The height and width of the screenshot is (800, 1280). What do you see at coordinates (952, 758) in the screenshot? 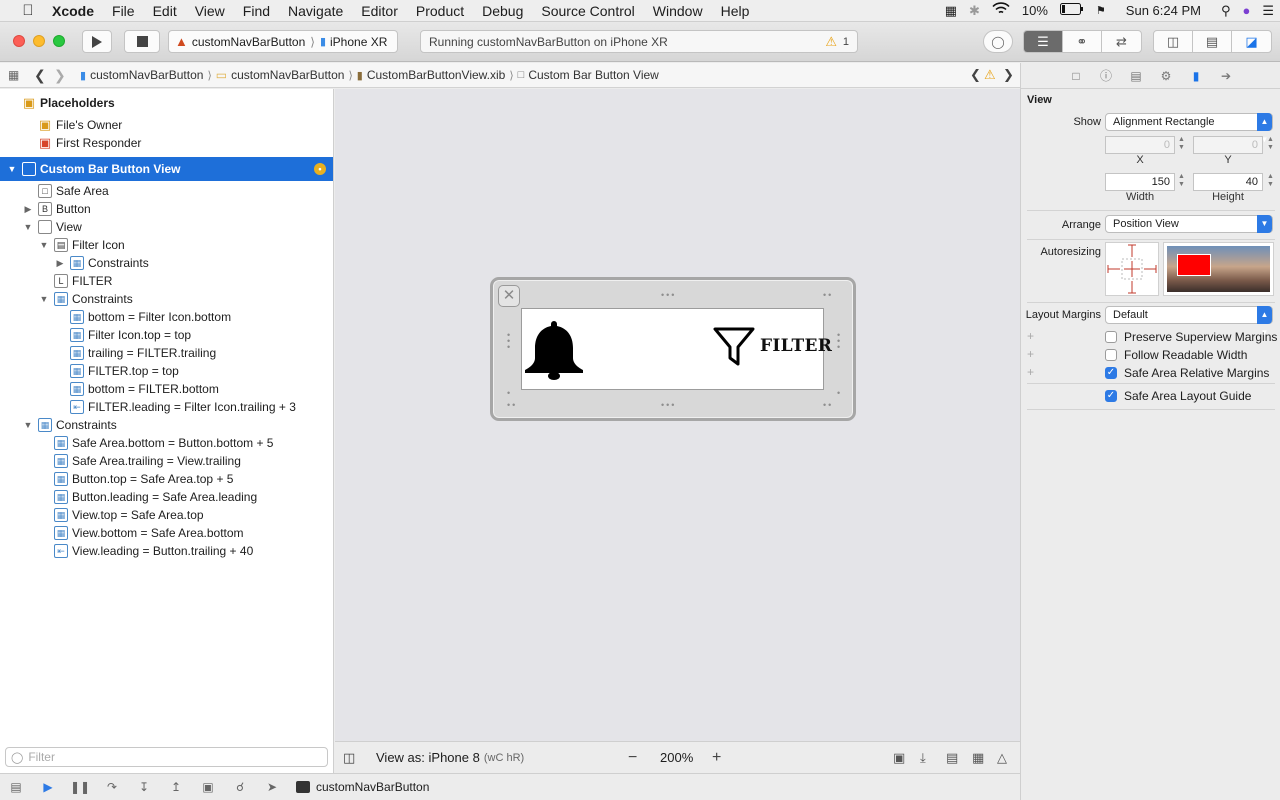
I see `align-icon: ▤` at bounding box center [952, 758].